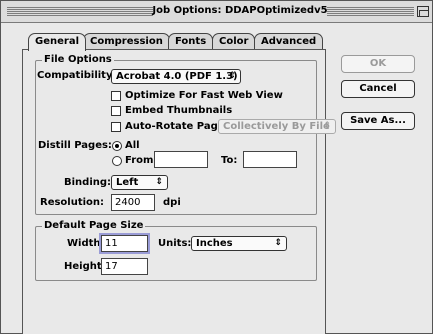 This screenshot has width=433, height=334. What do you see at coordinates (117, 146) in the screenshot?
I see `distill-all-radio` at bounding box center [117, 146].